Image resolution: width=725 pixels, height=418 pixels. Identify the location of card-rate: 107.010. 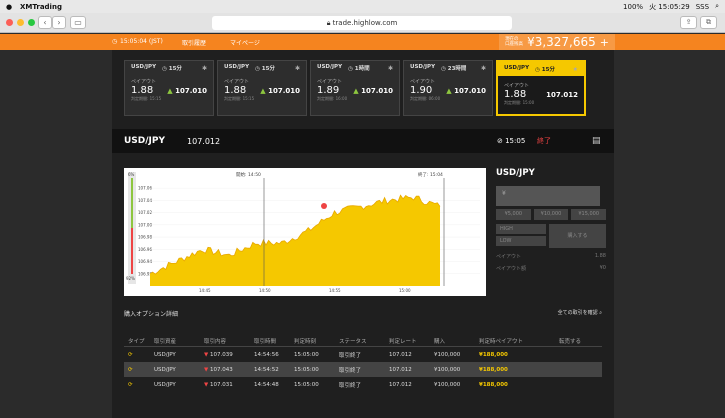
(470, 91).